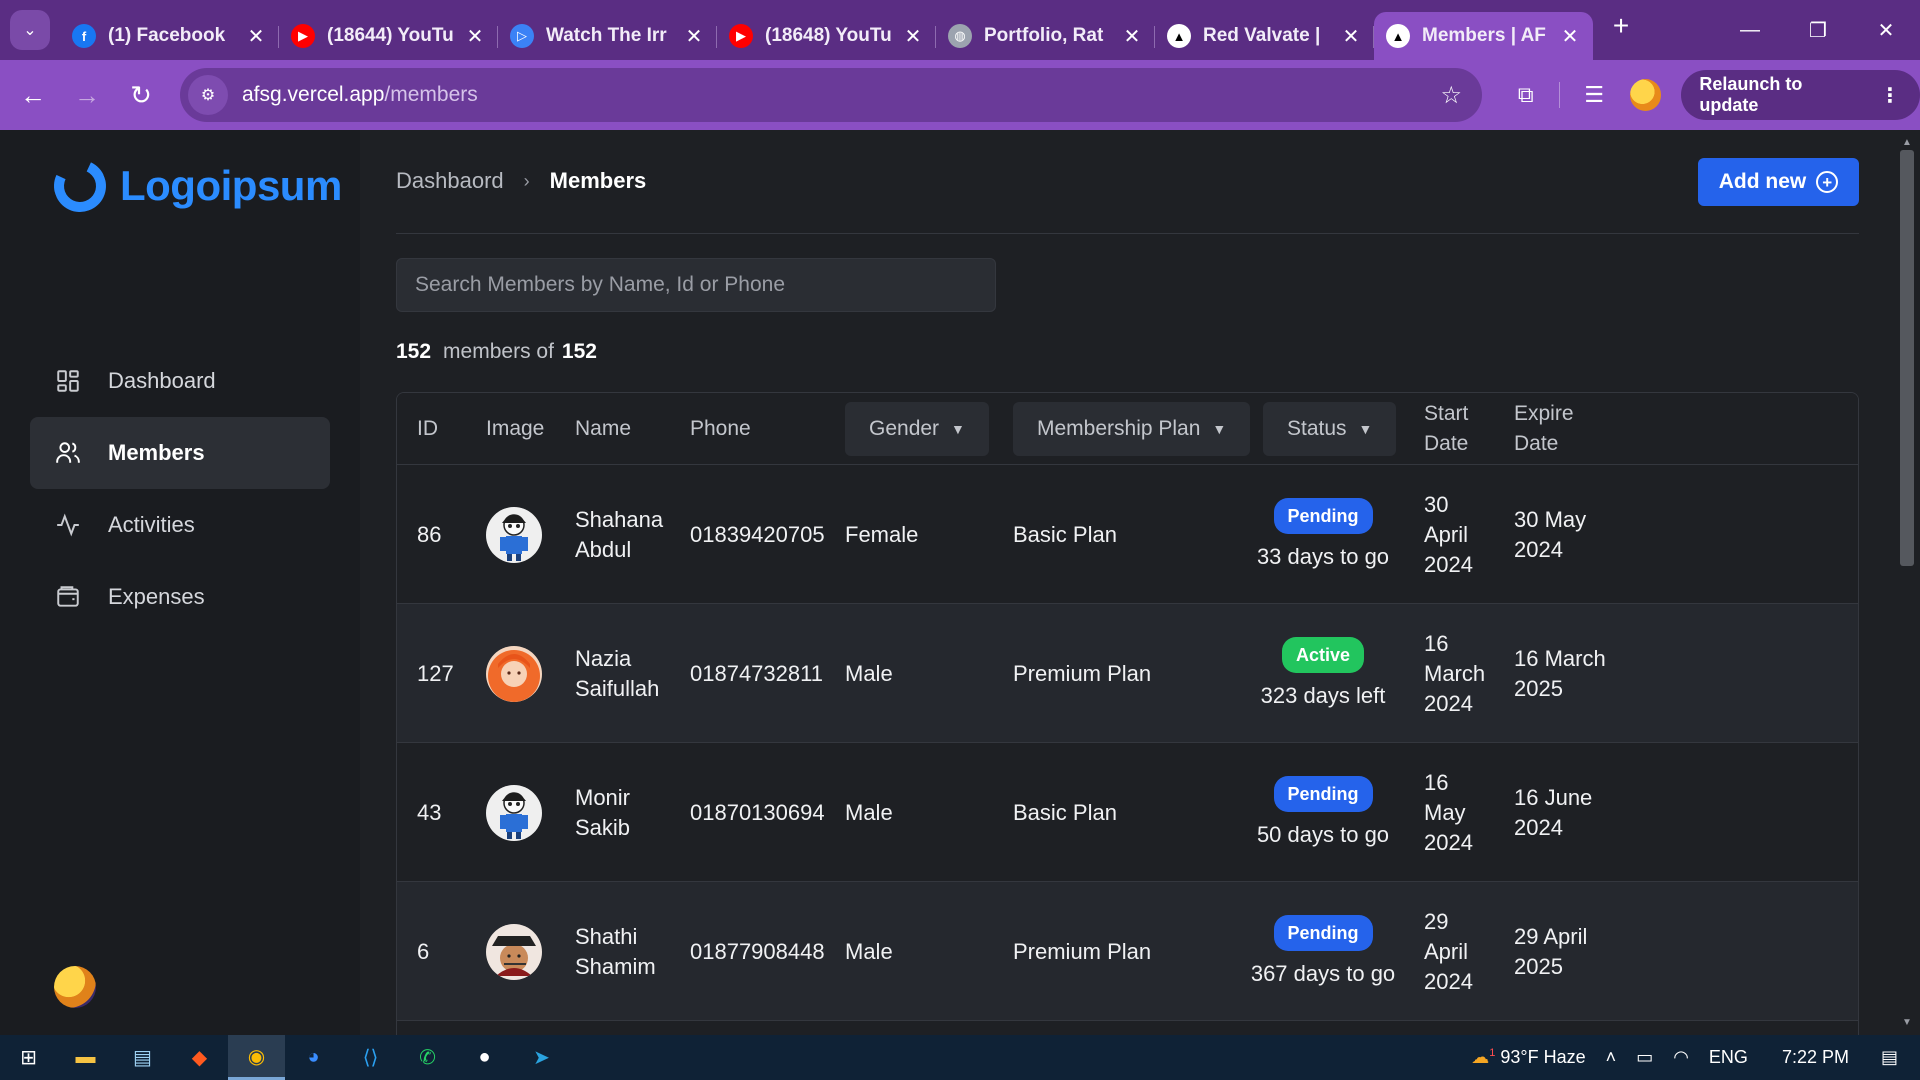 Image resolution: width=1920 pixels, height=1080 pixels. What do you see at coordinates (256, 1057) in the screenshot?
I see `taskbar-chrome: ◉` at bounding box center [256, 1057].